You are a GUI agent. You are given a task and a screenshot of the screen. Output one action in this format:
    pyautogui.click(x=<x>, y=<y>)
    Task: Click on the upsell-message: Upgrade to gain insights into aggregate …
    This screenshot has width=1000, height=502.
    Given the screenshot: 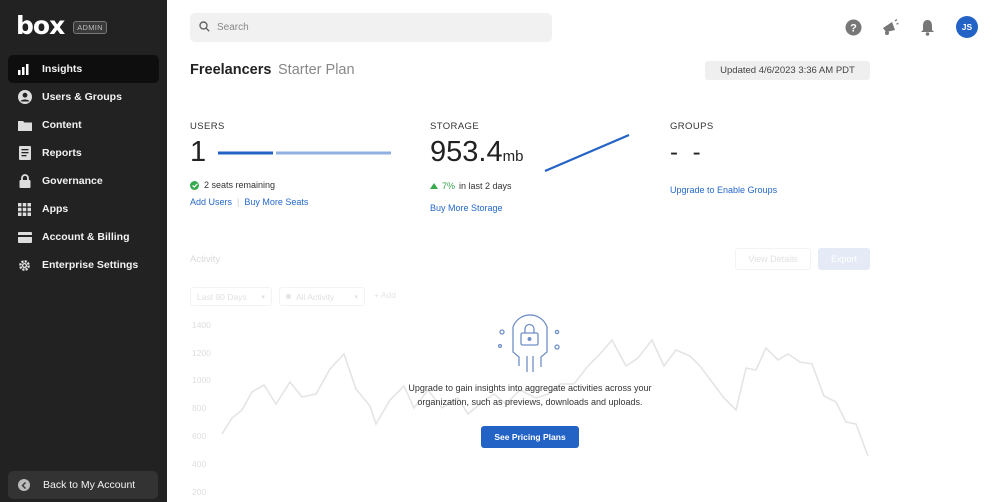 What is the action you would take?
    pyautogui.click(x=530, y=395)
    